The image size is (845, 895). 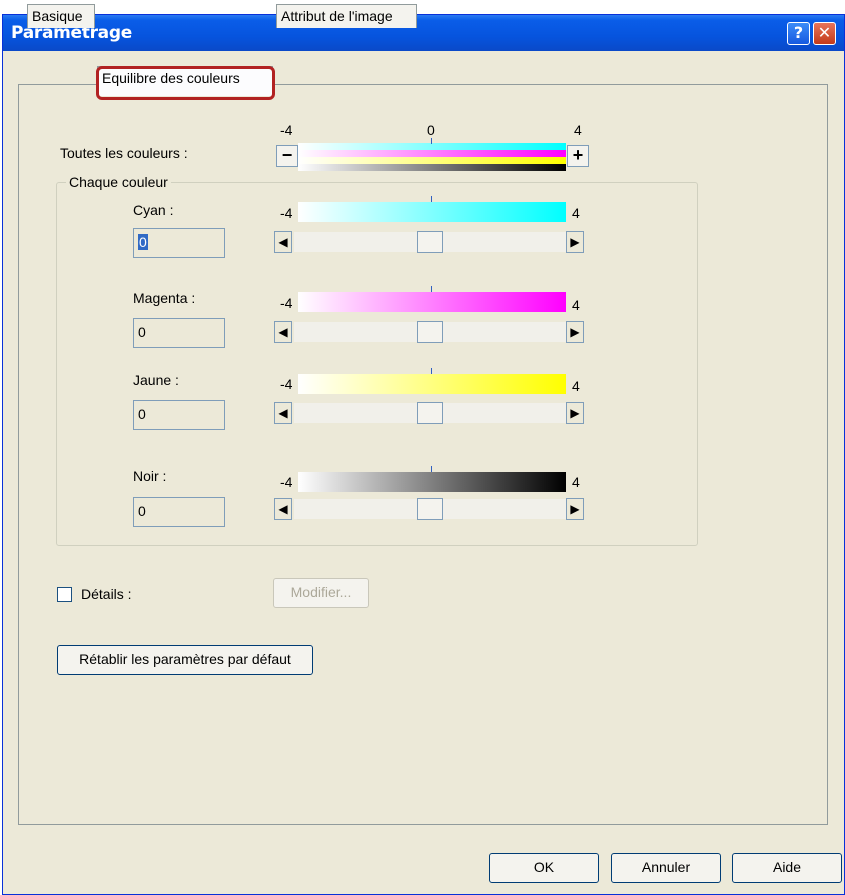 What do you see at coordinates (283, 509) in the screenshot?
I see `noir-left-arrow-icon: ◀` at bounding box center [283, 509].